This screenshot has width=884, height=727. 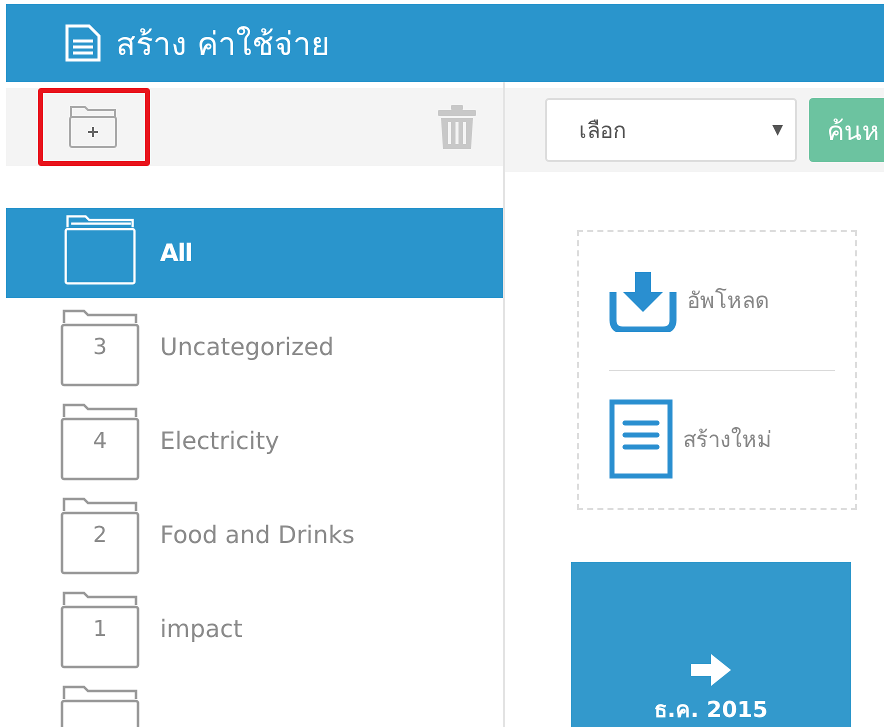 What do you see at coordinates (254, 253) in the screenshot?
I see `folder-item: All` at bounding box center [254, 253].